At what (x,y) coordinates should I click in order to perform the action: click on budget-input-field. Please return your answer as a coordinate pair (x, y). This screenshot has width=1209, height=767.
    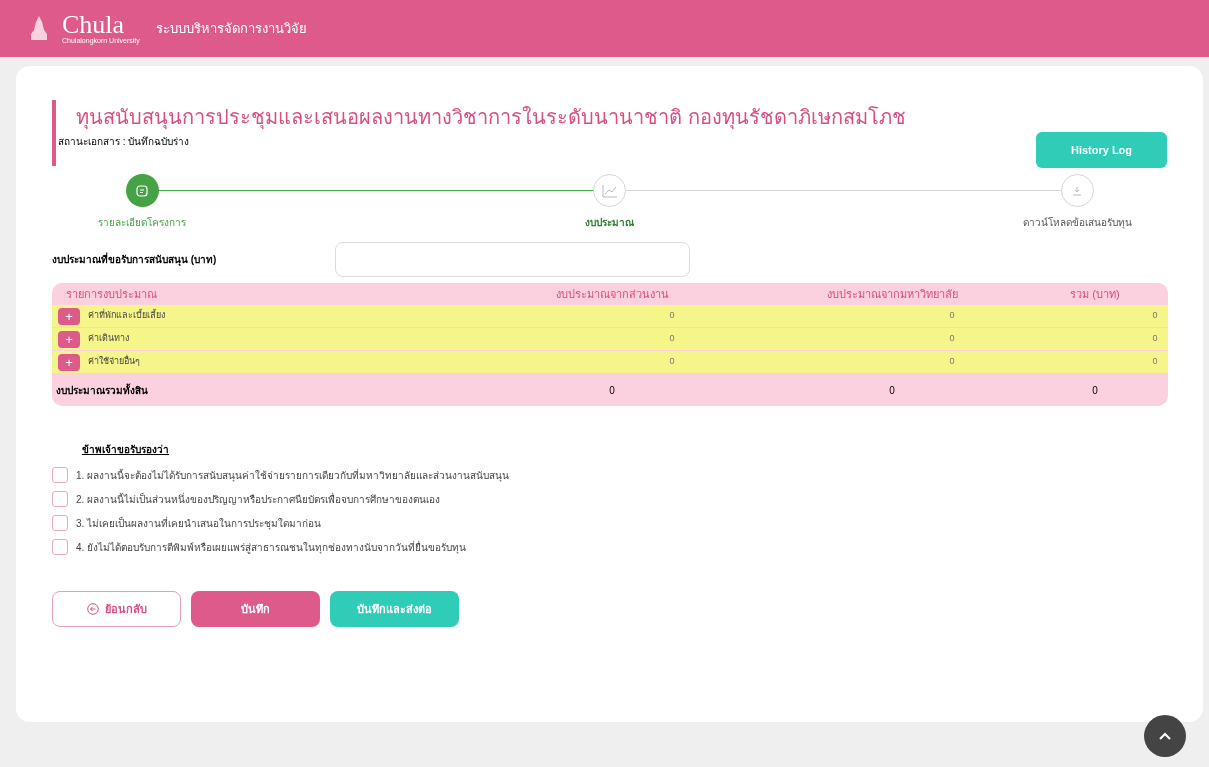
    Looking at the image, I should click on (512, 259).